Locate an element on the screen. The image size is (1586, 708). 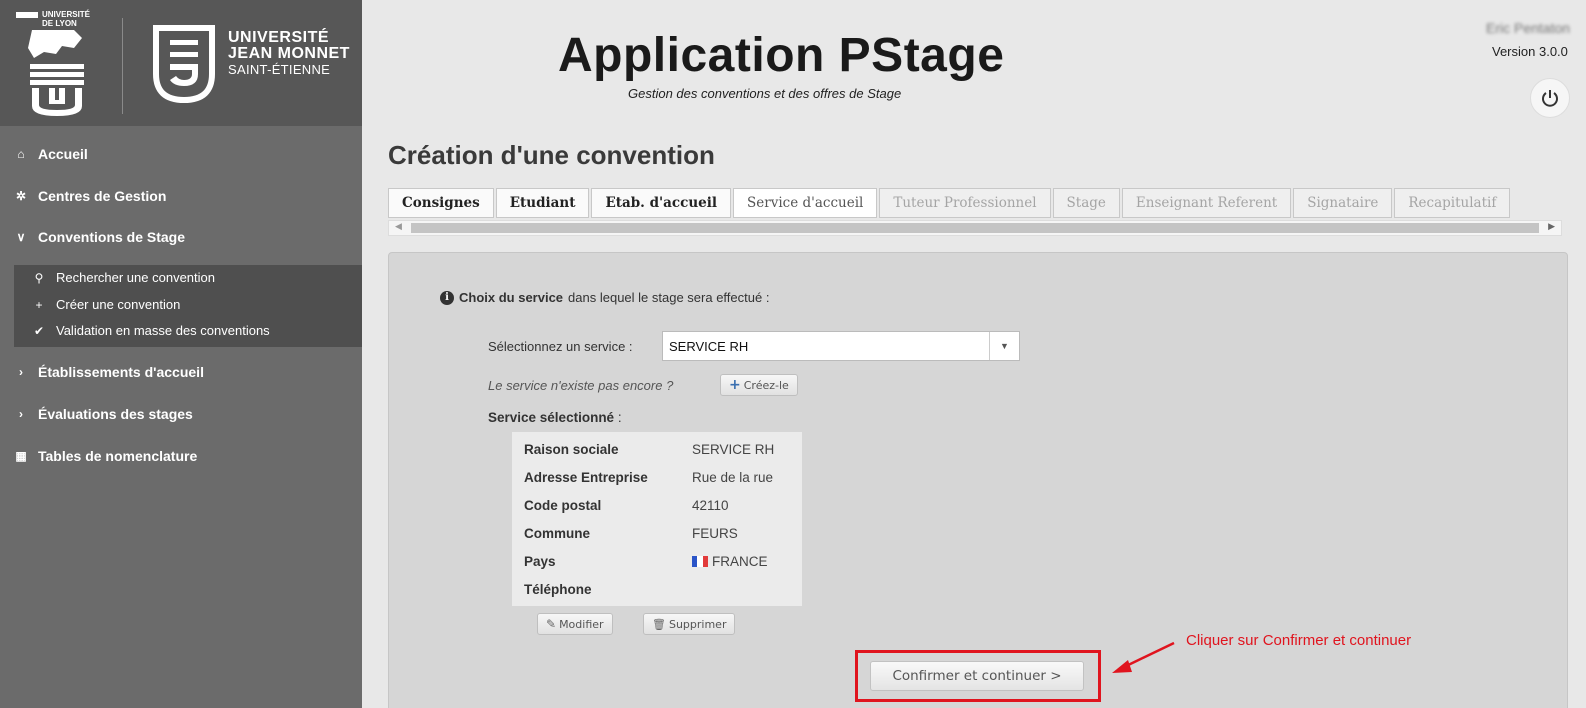
caret-down-icon: ▼ is located at coordinates (1004, 346).